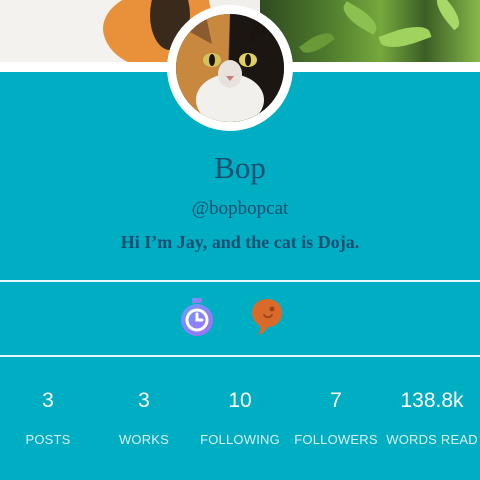 This screenshot has height=480, width=480. Describe the element at coordinates (240, 281) in the screenshot. I see `divider-top` at that location.